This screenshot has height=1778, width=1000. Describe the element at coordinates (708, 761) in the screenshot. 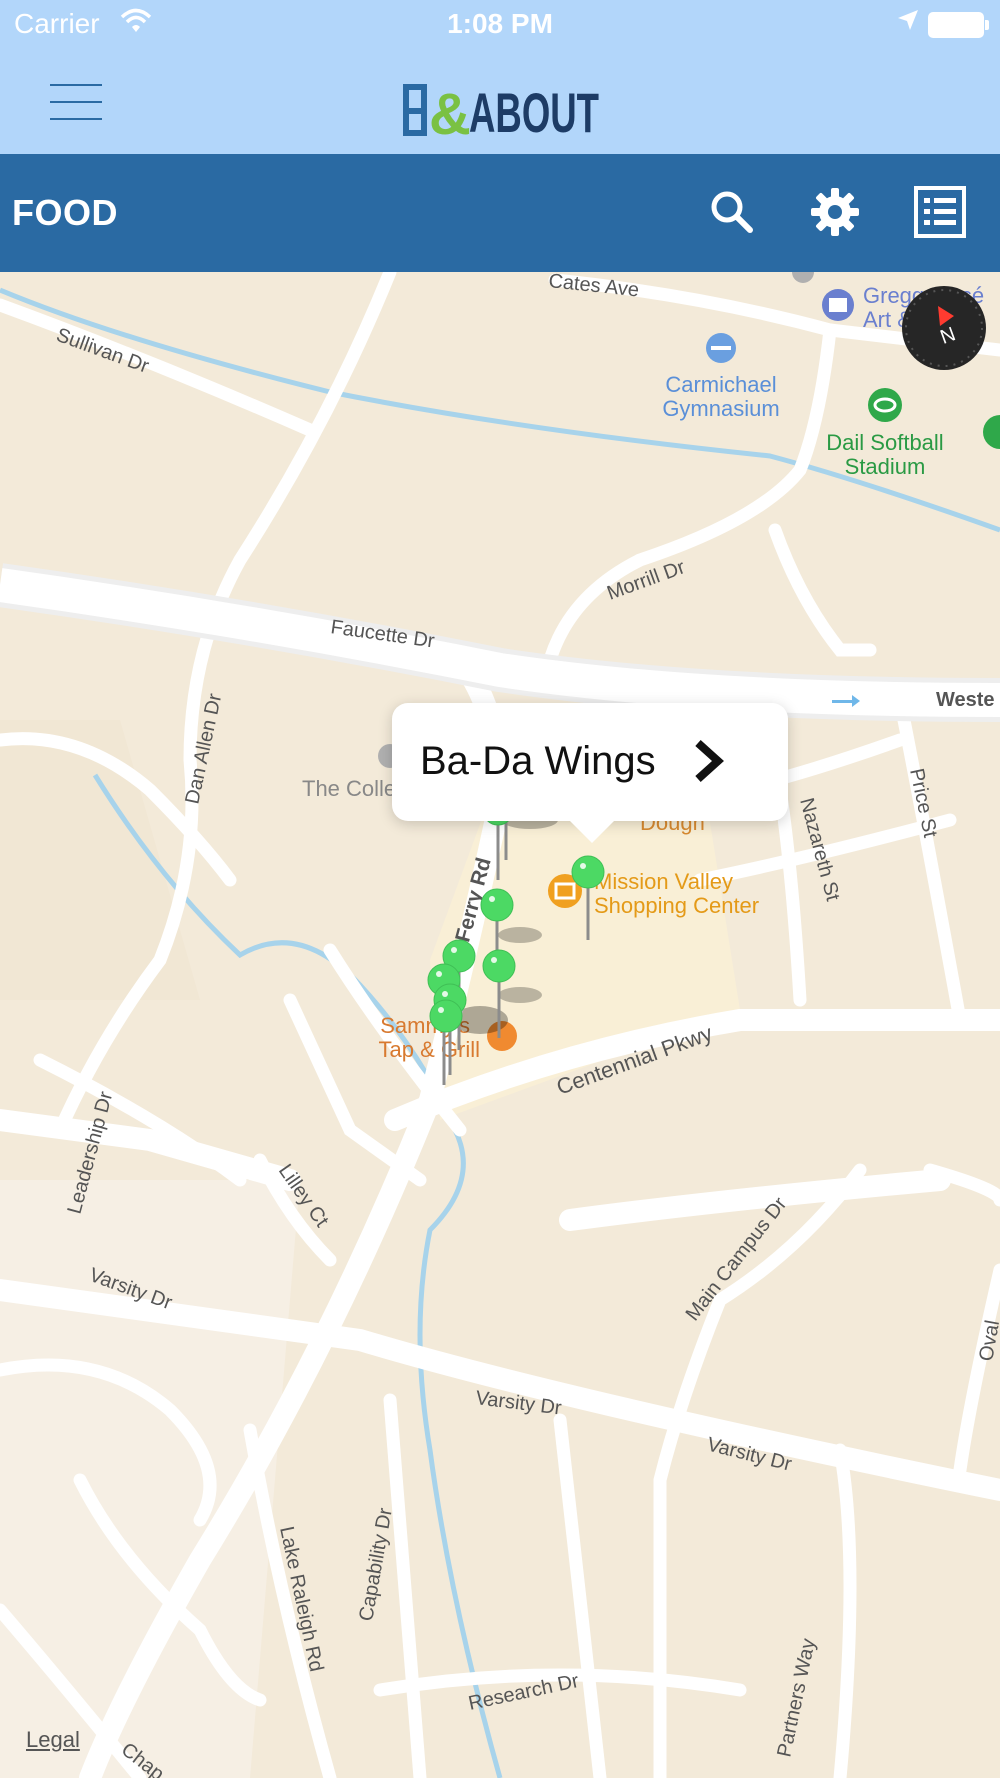

I see `chevron-right-icon` at that location.